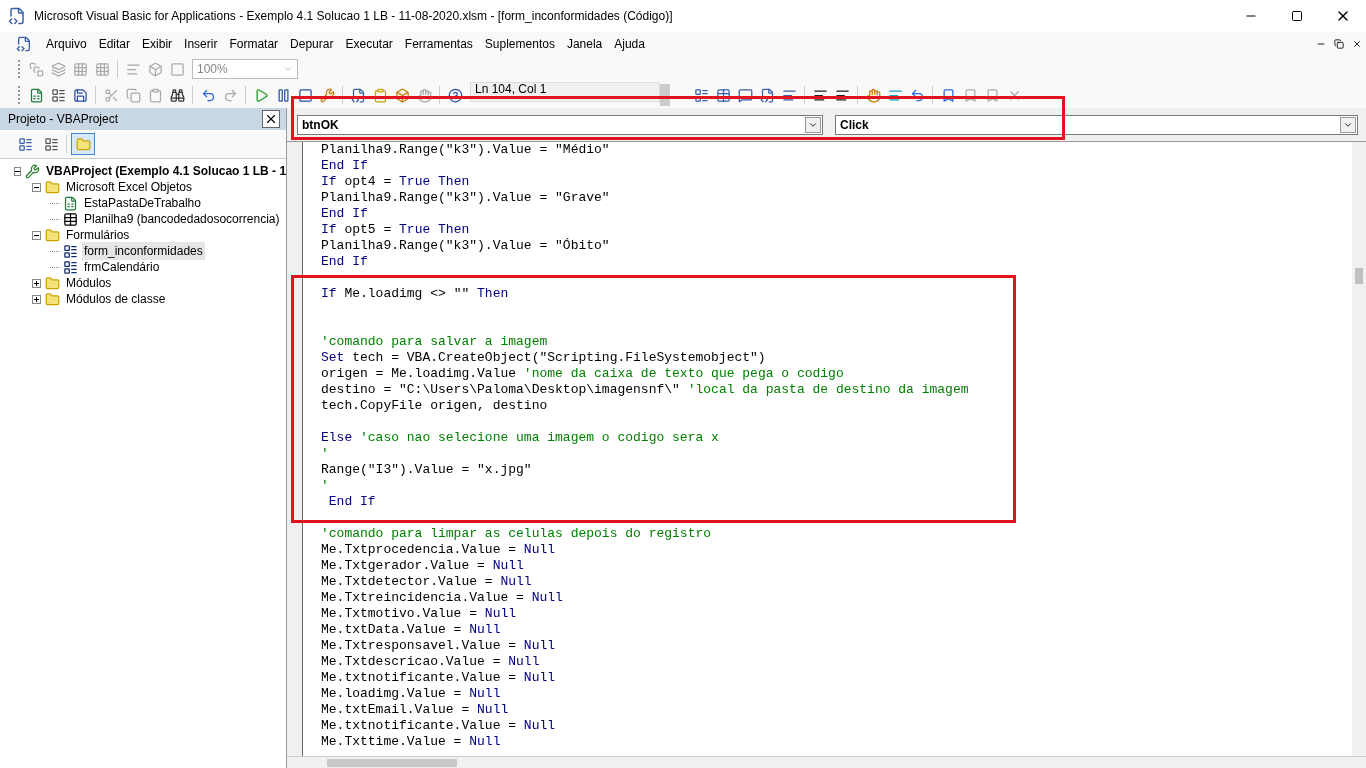  I want to click on code-line: If Me.loadimg <> "" Then, so click(415, 294).